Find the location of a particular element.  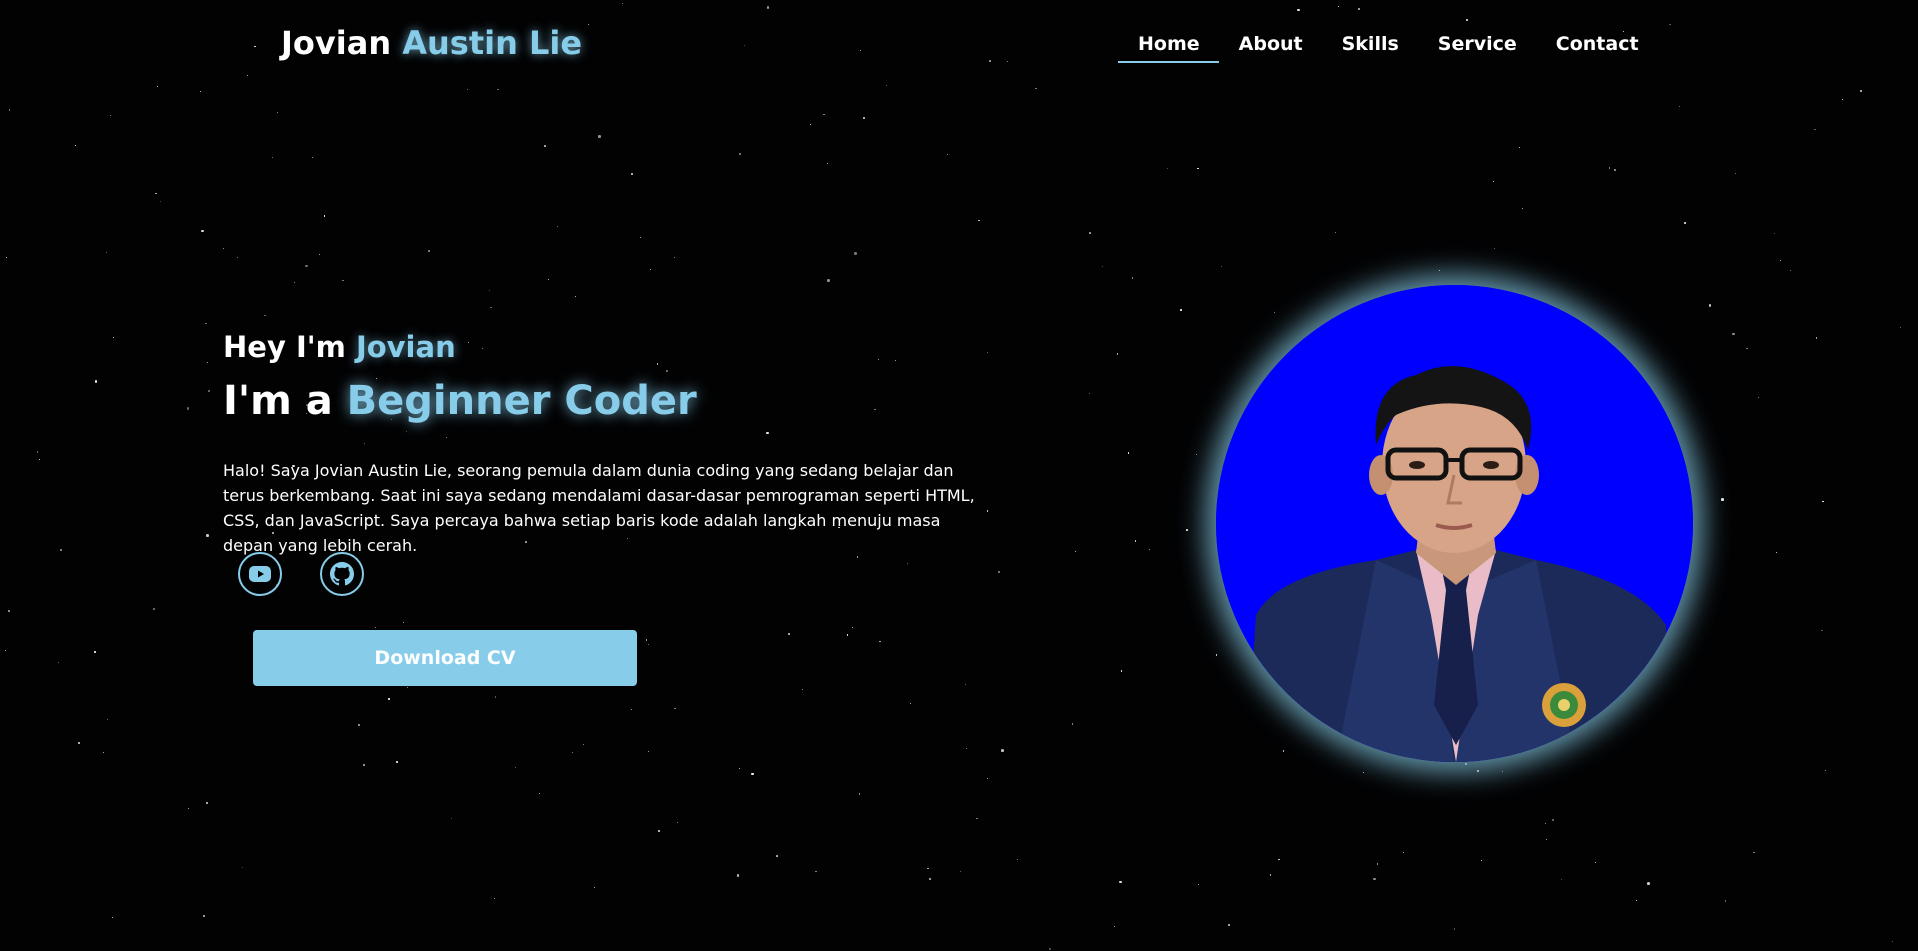

greeting-name: Jovian is located at coordinates (405, 347).